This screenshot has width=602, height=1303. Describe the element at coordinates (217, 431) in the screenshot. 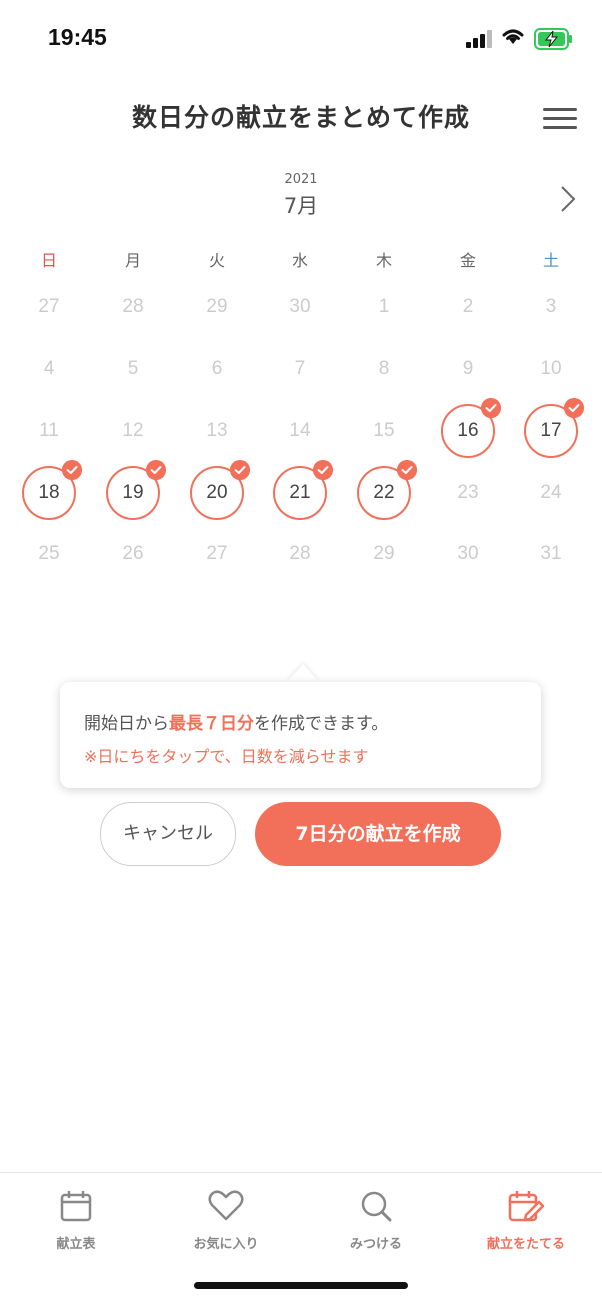

I see `calendar-day: 13` at that location.